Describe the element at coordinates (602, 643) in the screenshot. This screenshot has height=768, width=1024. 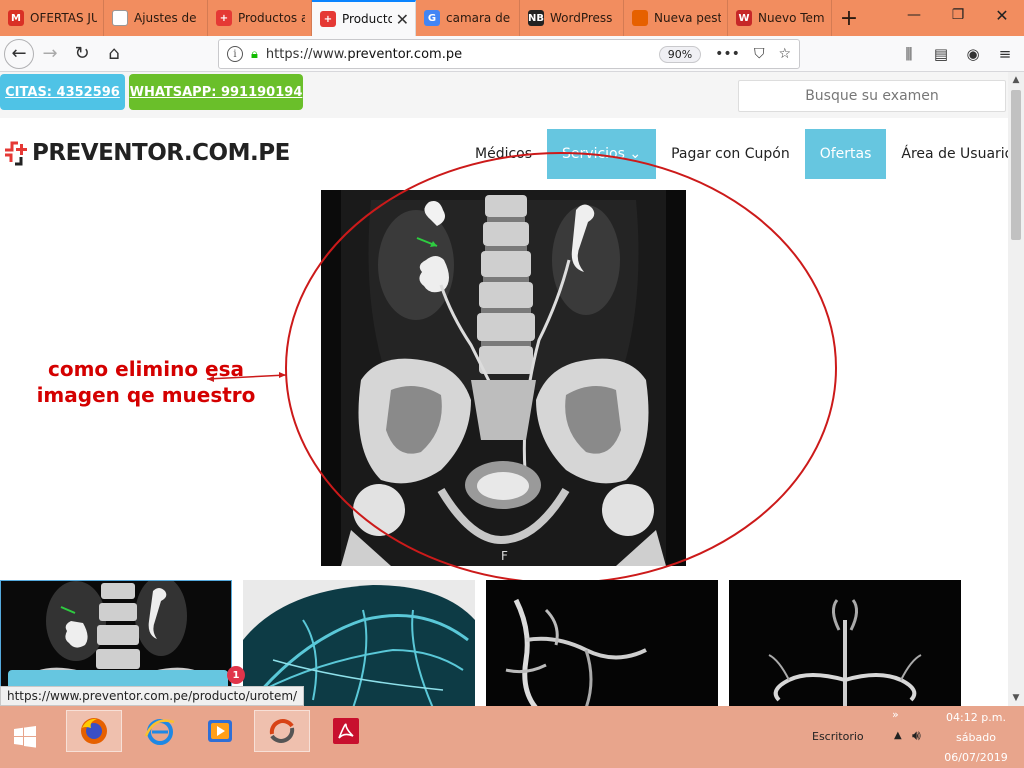
I see `thumbnail-vascular-3d` at that location.